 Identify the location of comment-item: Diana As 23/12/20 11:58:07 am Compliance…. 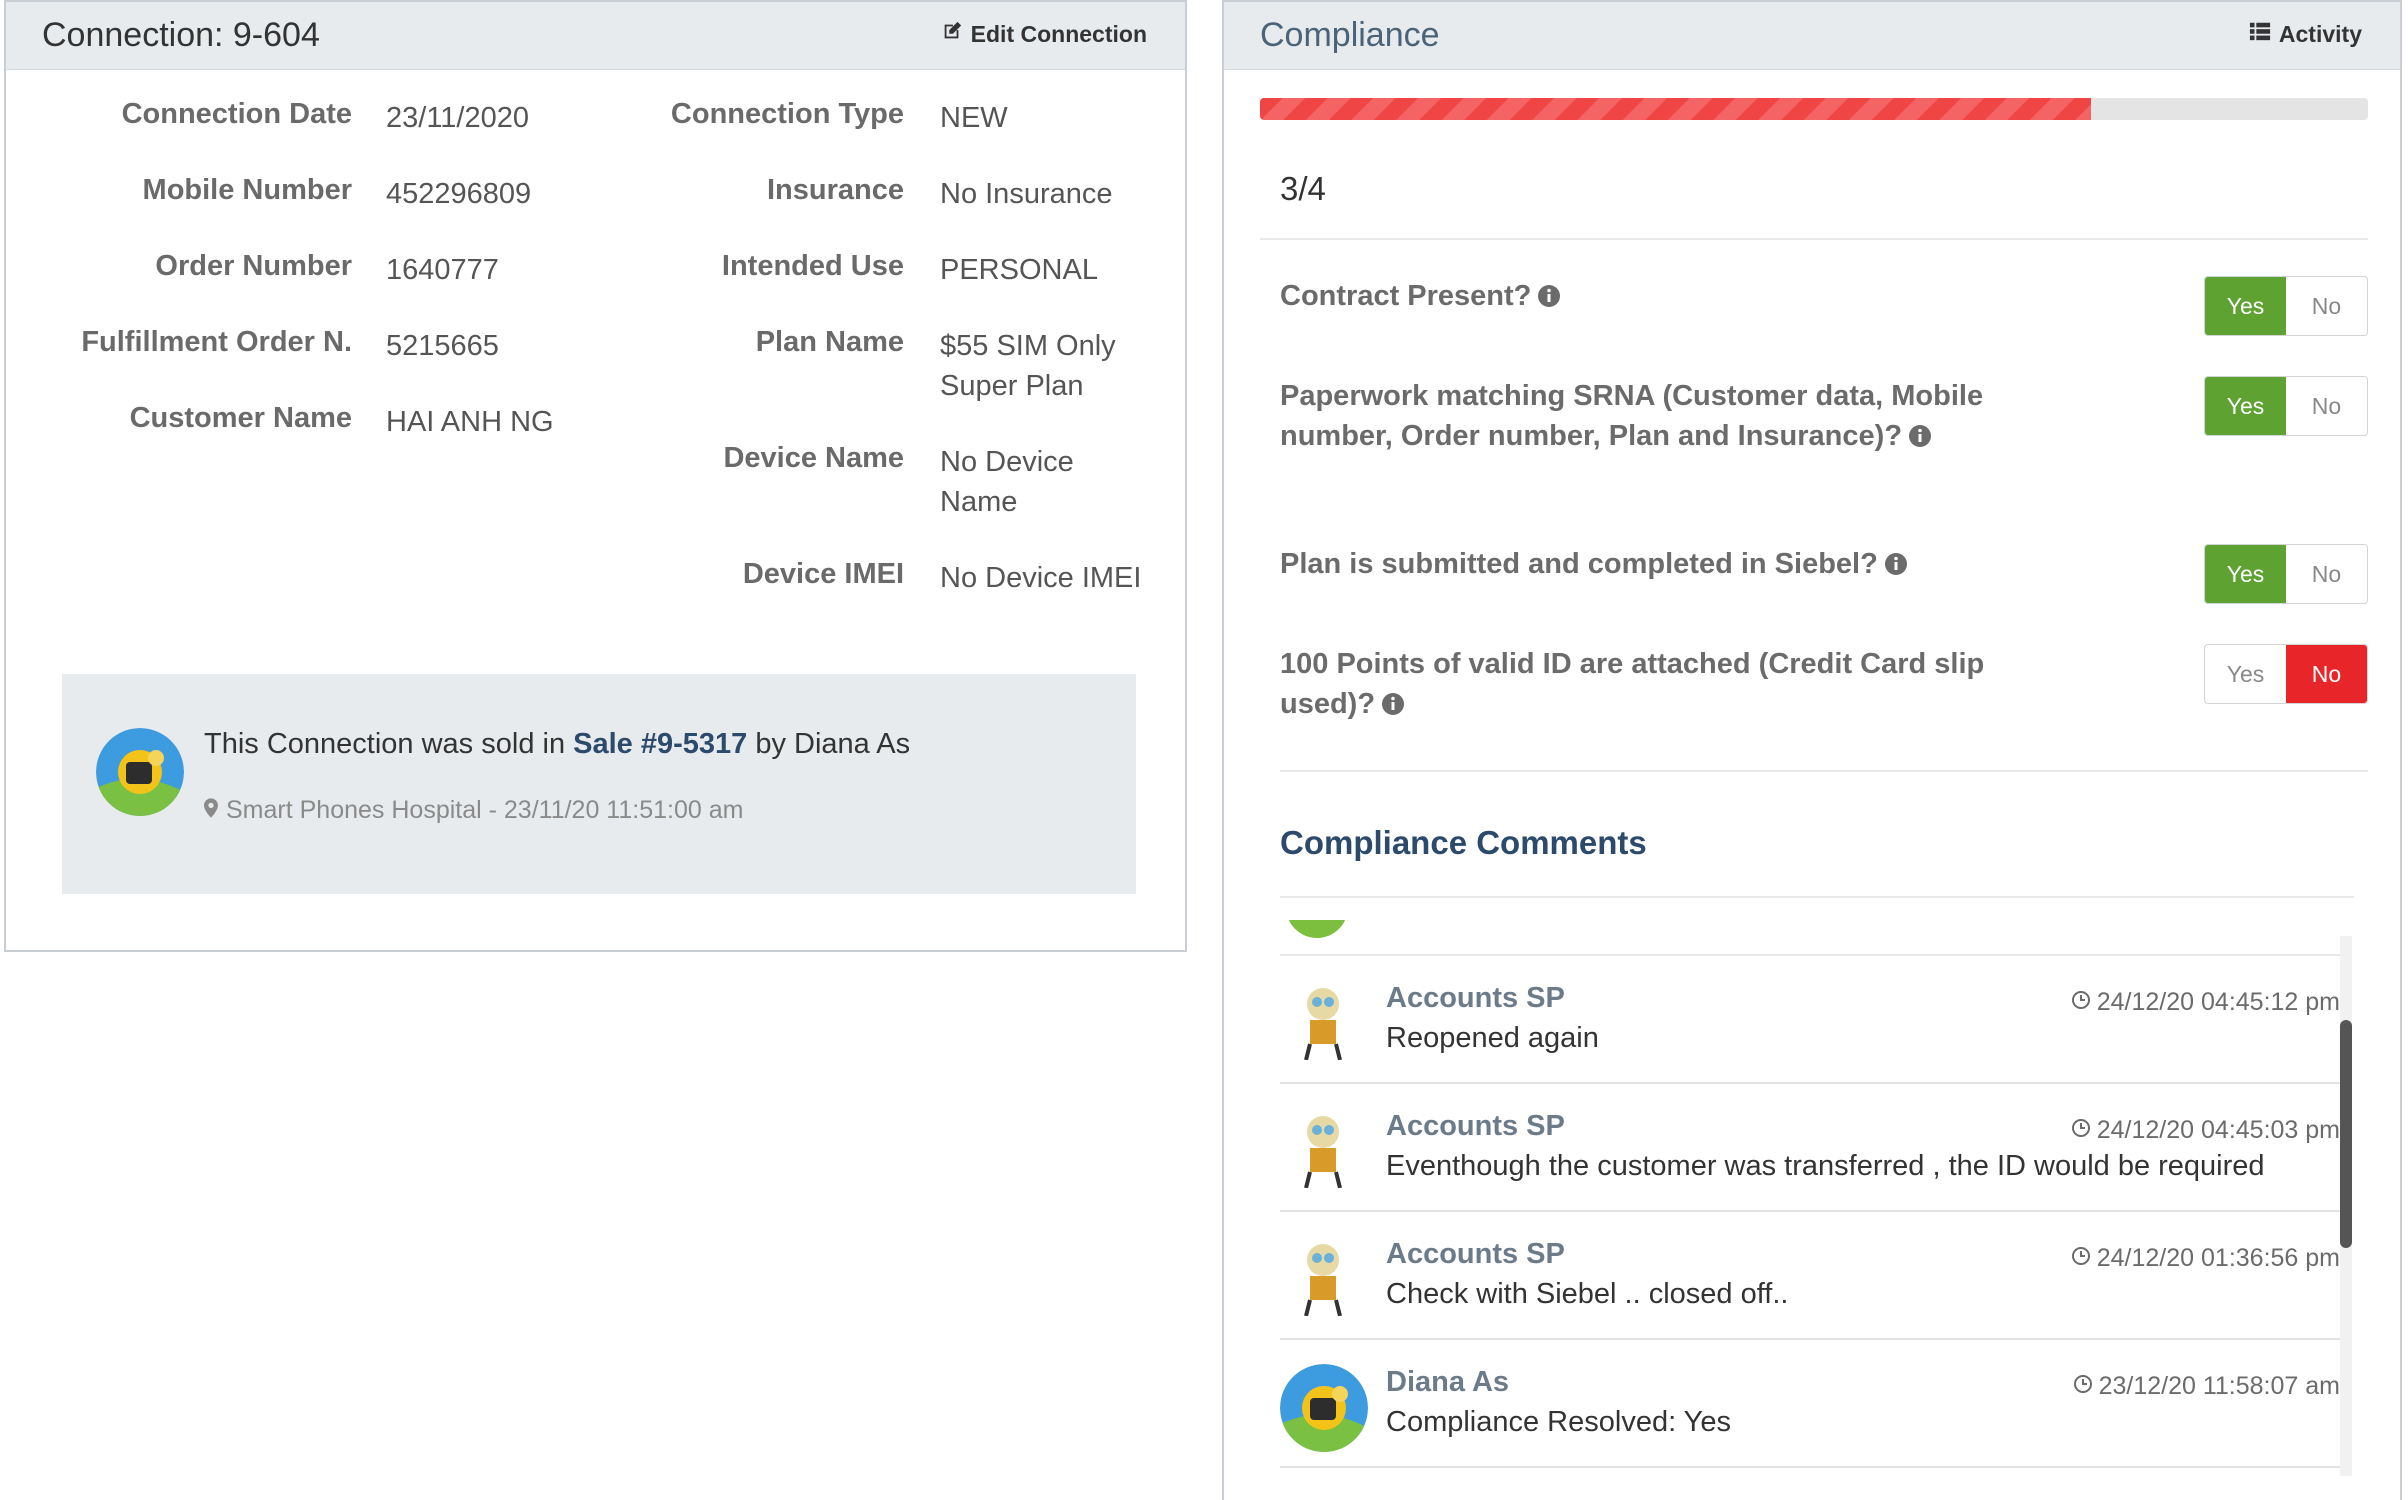
(1810, 1404).